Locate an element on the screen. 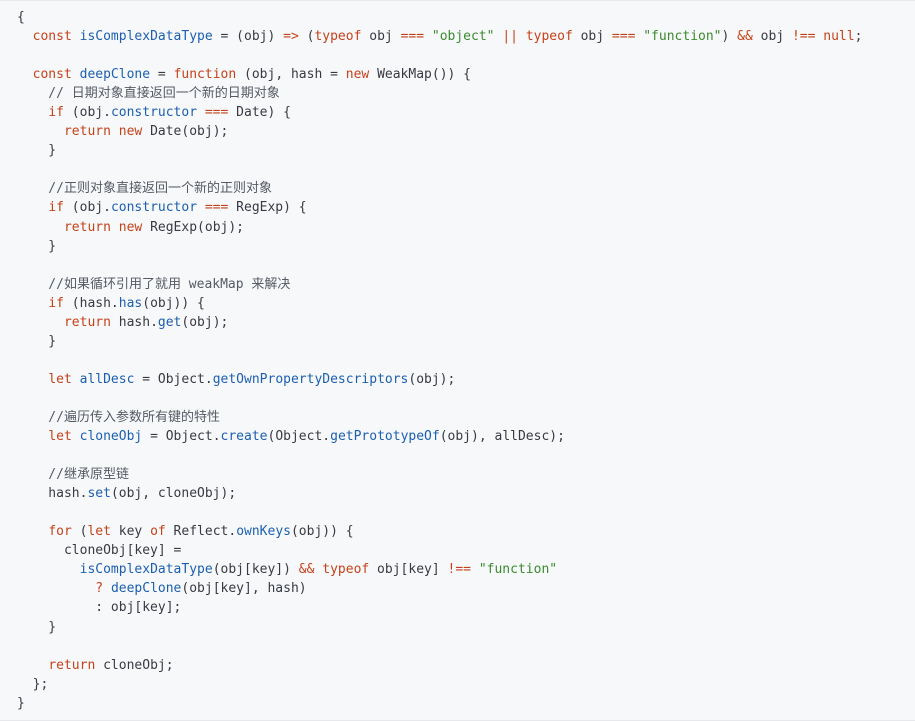  code-text: (obj[key], hash) is located at coordinates (244, 589).